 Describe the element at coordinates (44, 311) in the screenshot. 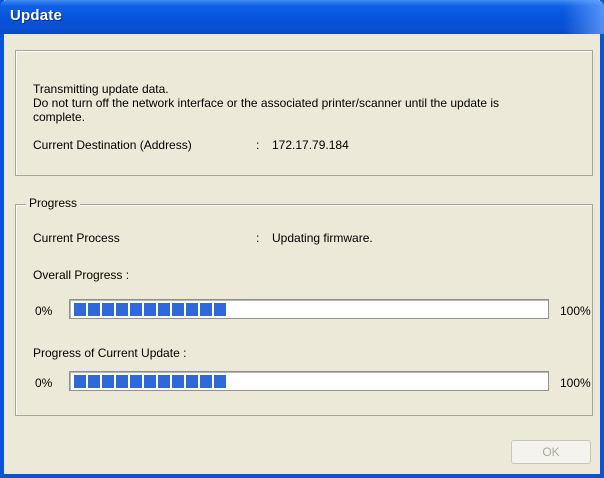

I see `overall-min-label: 0%` at that location.